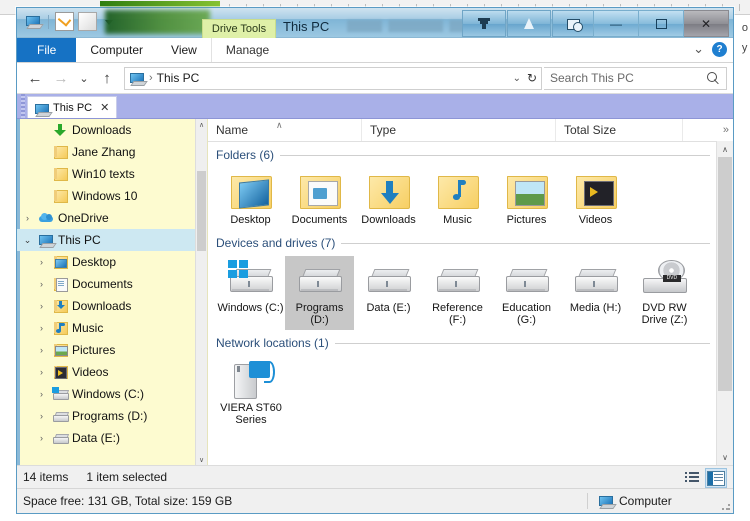 This screenshot has height=521, width=750. Describe the element at coordinates (706, 23) in the screenshot. I see `close-button: ✕` at that location.